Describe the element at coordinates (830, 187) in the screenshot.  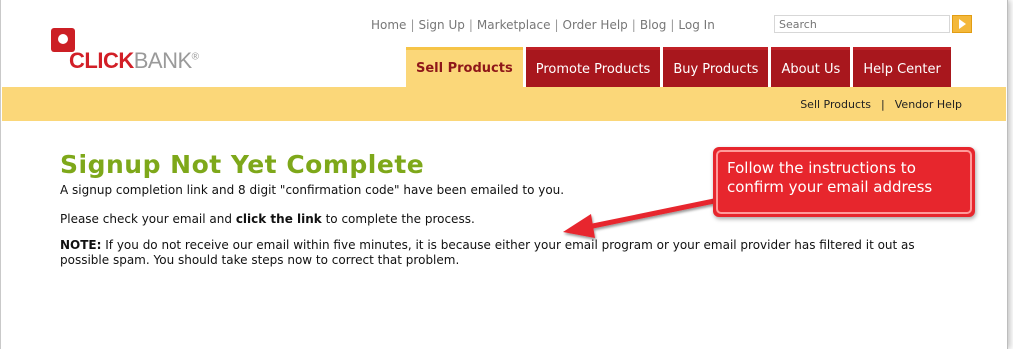
I see `callout-line-2: confirm your email address` at that location.